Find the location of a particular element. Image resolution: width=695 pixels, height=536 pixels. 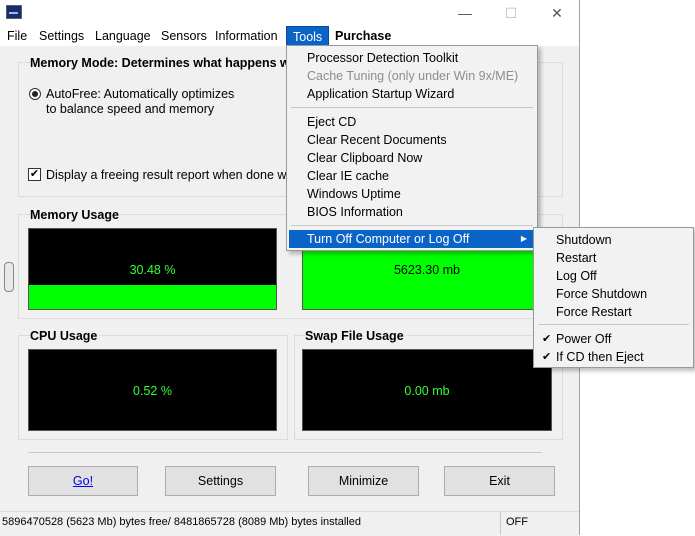

menu-information: Information is located at coordinates (246, 36).